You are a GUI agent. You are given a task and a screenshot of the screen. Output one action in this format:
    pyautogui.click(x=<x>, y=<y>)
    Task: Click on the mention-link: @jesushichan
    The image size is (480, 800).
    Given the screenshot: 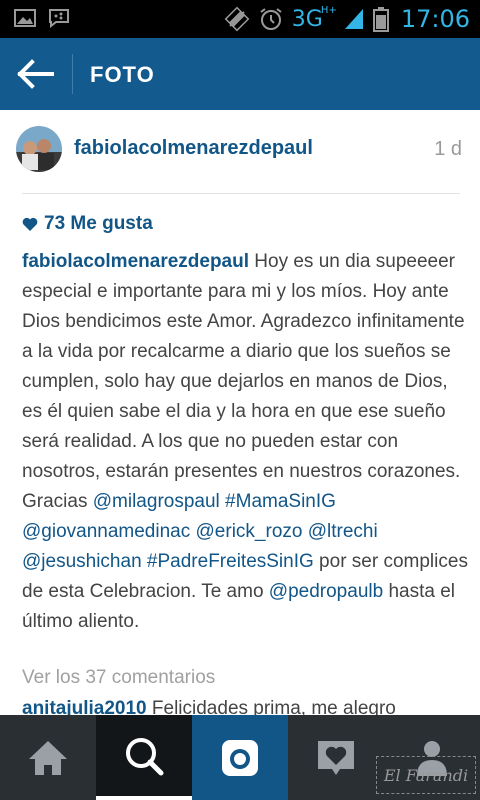 What is the action you would take?
    pyautogui.click(x=82, y=561)
    